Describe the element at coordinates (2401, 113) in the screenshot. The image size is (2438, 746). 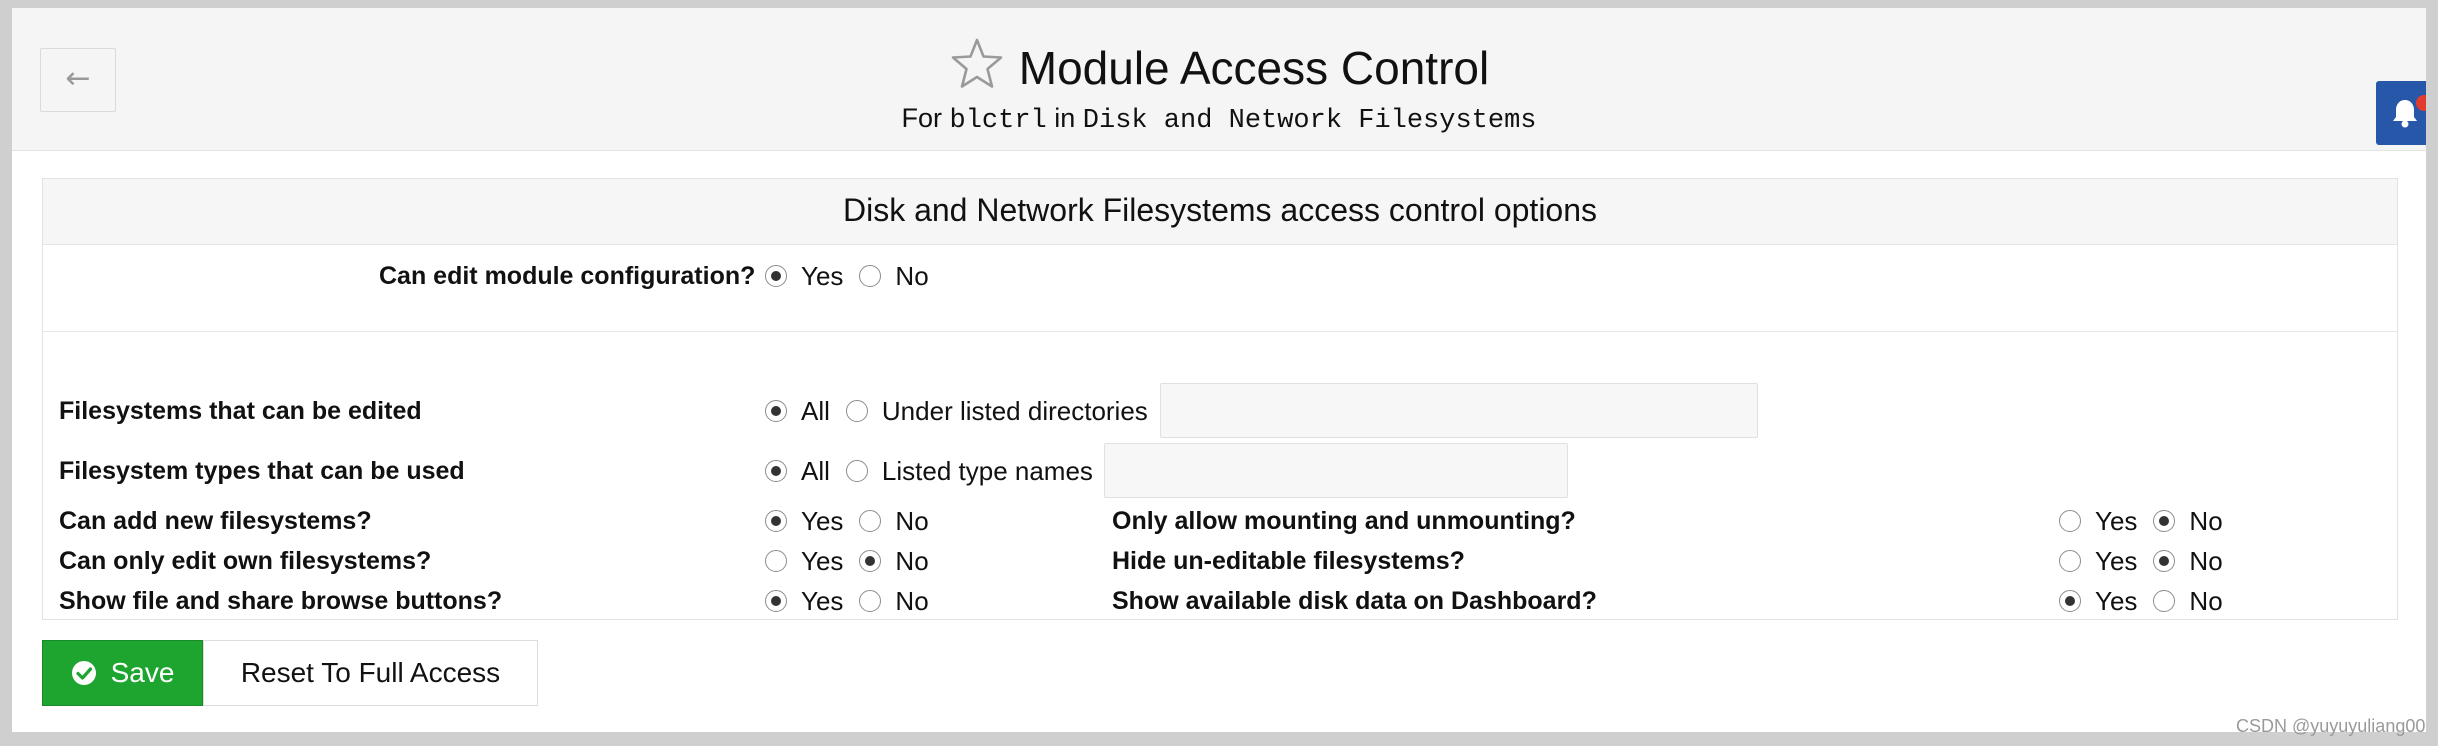
I see `notifications-button` at that location.